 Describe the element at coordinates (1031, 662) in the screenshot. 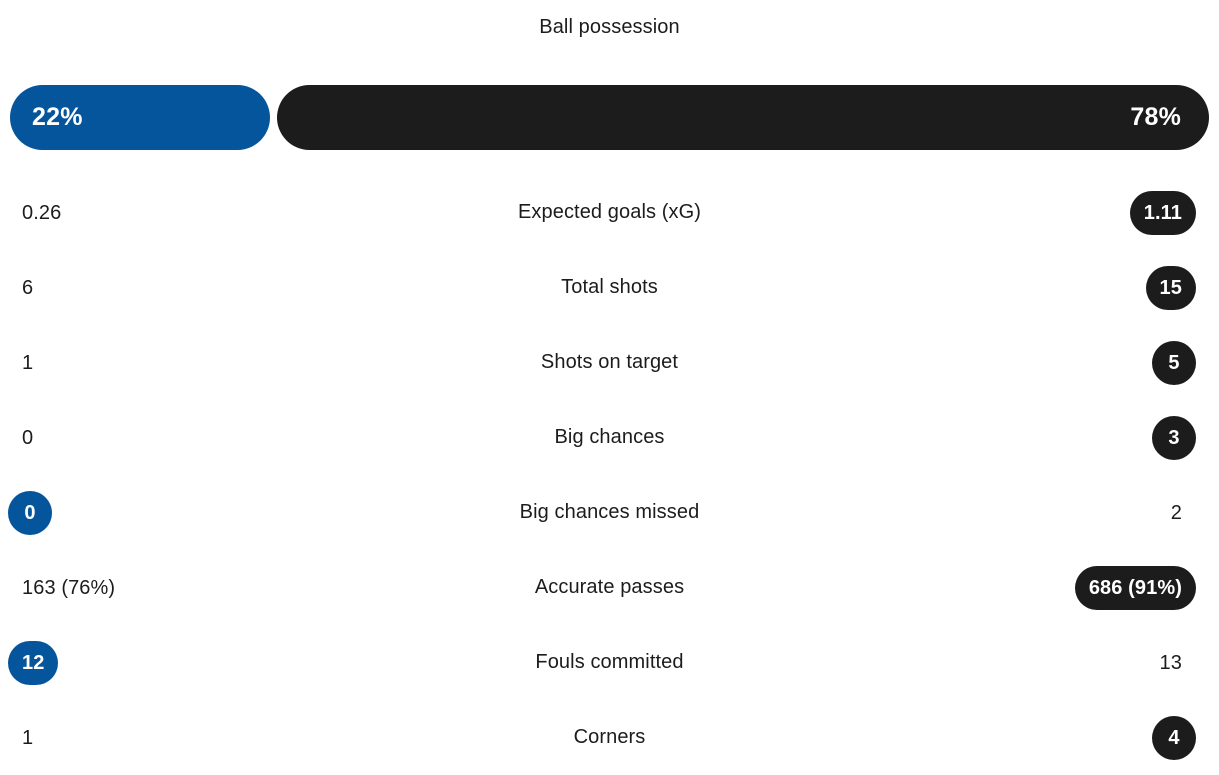

I see `stat-away-cell: 13` at that location.